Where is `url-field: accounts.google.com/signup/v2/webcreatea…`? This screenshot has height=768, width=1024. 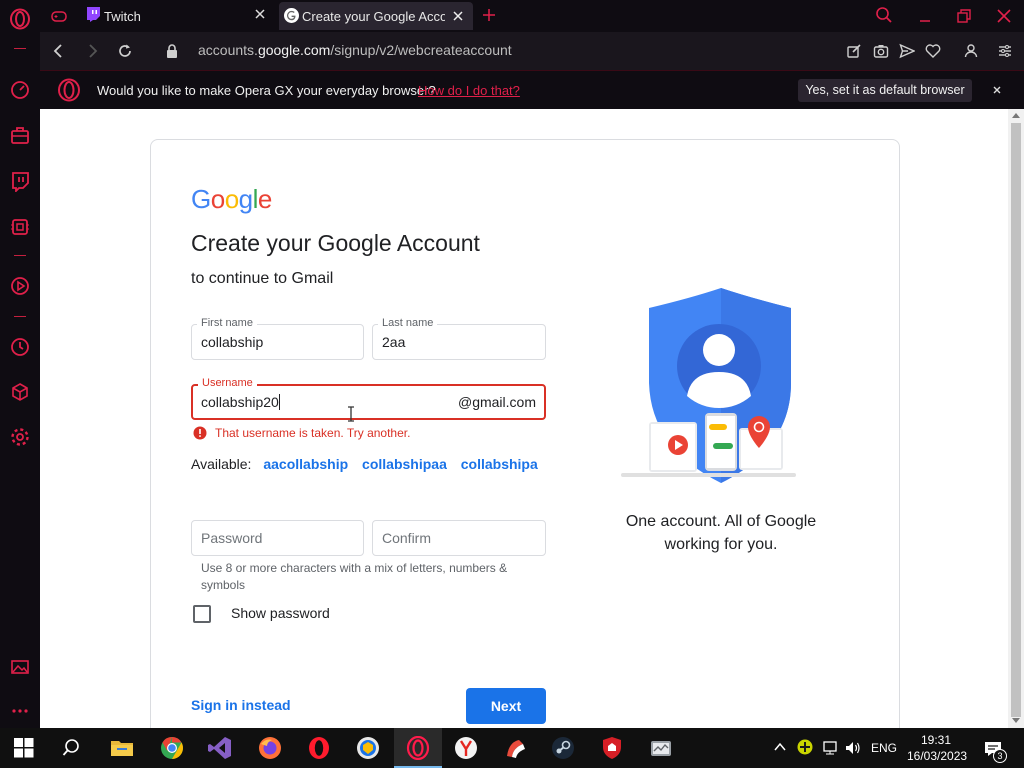
url-field: accounts.google.com/signup/v2/webcreatea… is located at coordinates (355, 50).